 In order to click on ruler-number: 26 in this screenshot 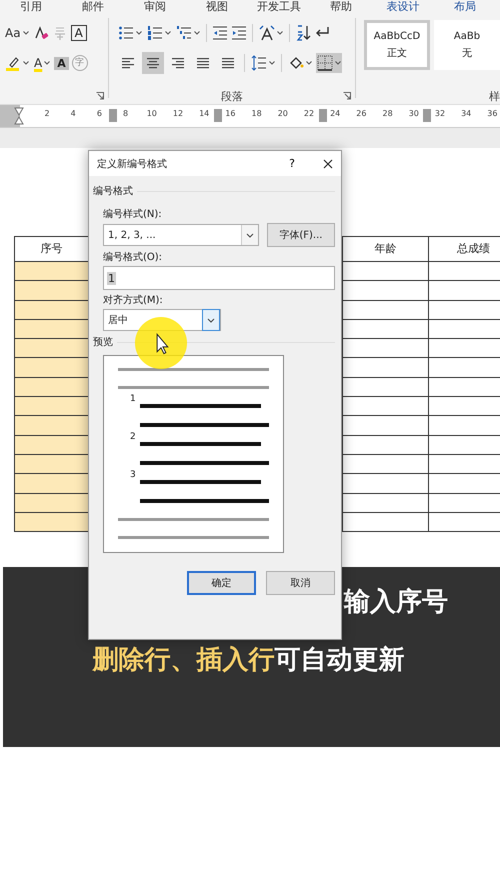, I will do `click(361, 113)`.